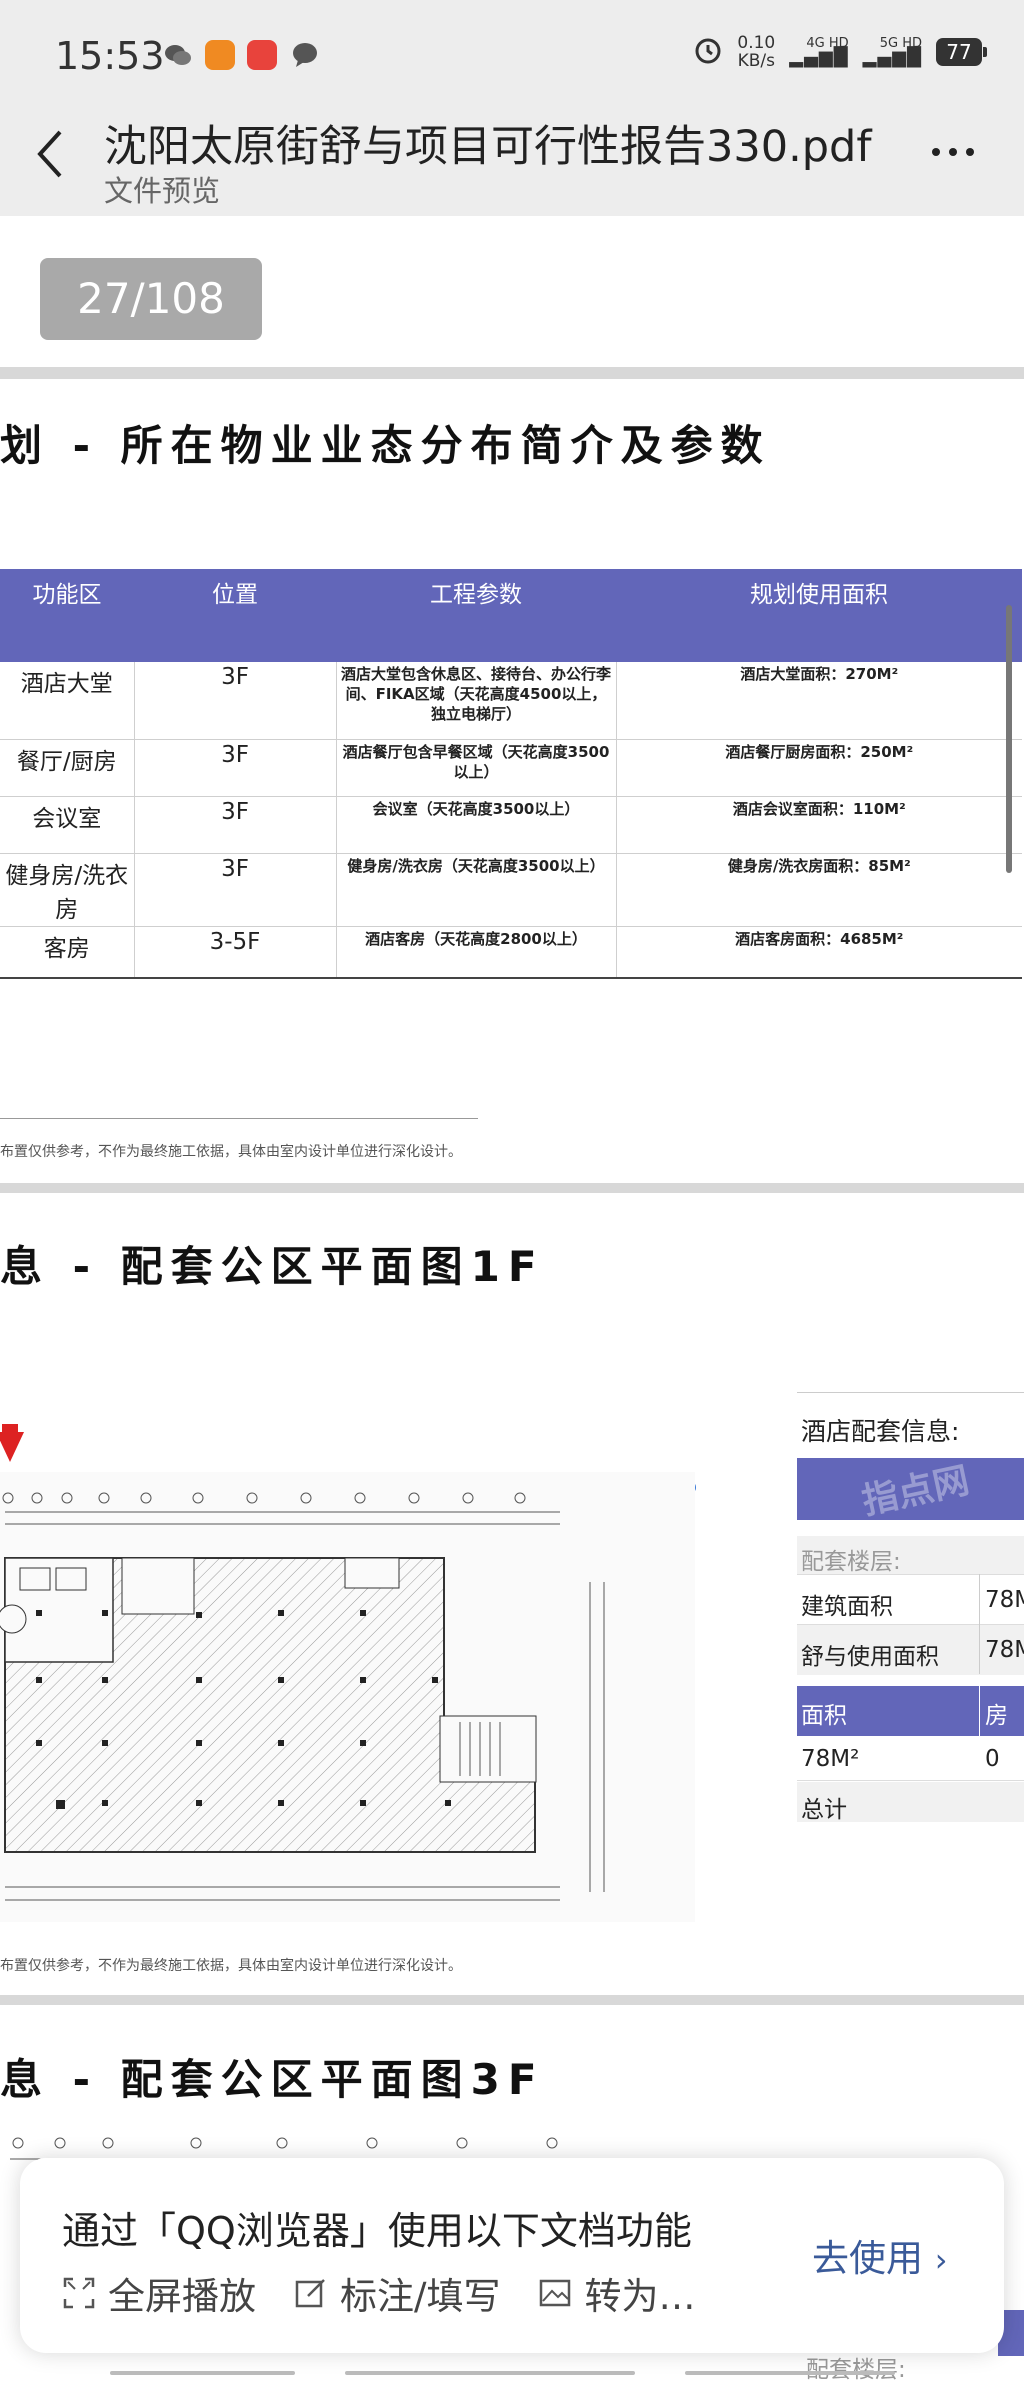  Describe the element at coordinates (961, 52) in the screenshot. I see `battery-icon: 77` at that location.